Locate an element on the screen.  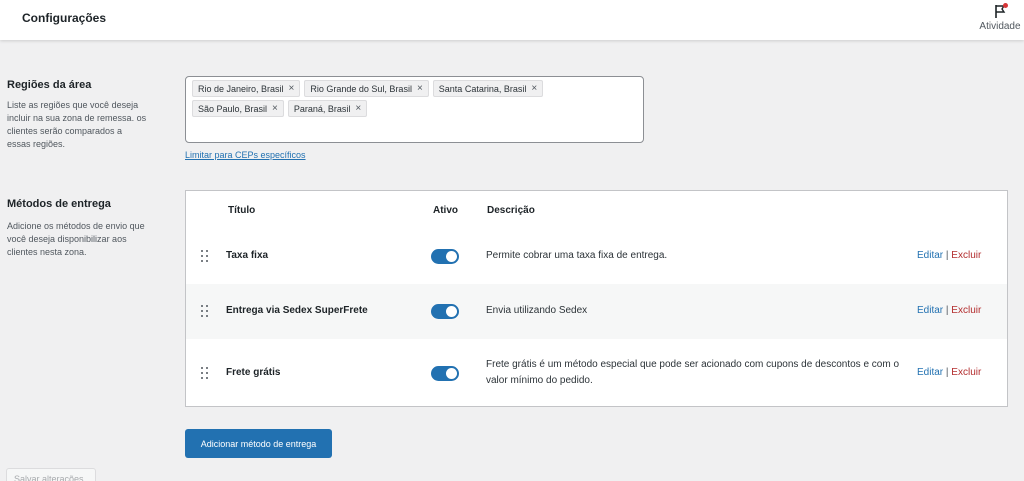
column-title: Título is located at coordinates (242, 210).